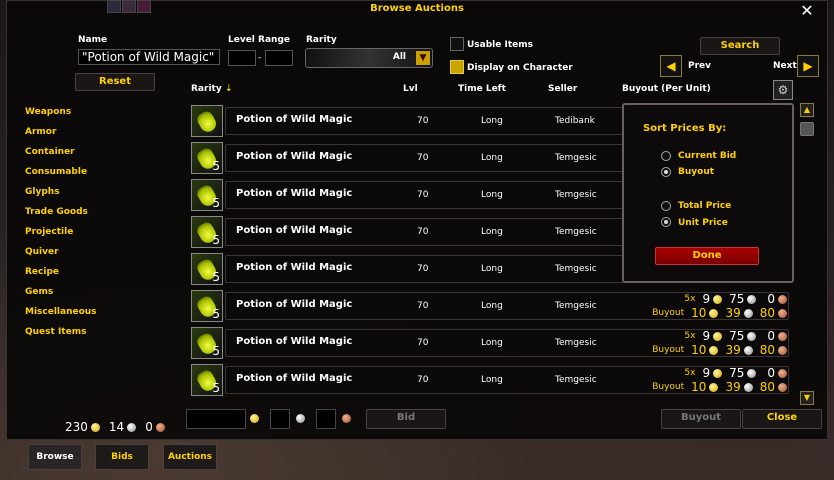  What do you see at coordinates (696, 172) in the screenshot?
I see `buyout-radio-label: Buyout` at bounding box center [696, 172].